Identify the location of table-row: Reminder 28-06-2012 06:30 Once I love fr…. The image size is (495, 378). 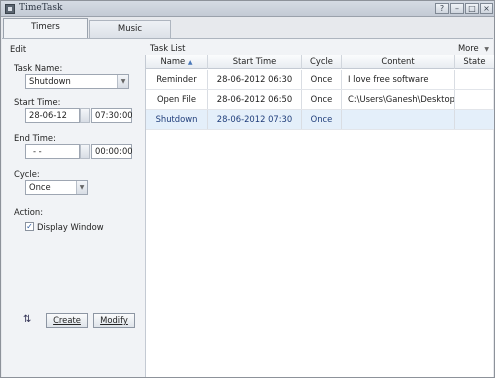
(320, 80).